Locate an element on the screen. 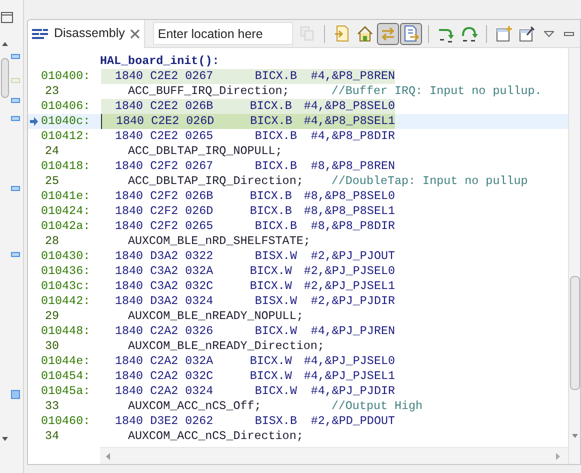 The width and height of the screenshot is (581, 473). operands: #2,&PJ_PJSEL1 is located at coordinates (349, 286).